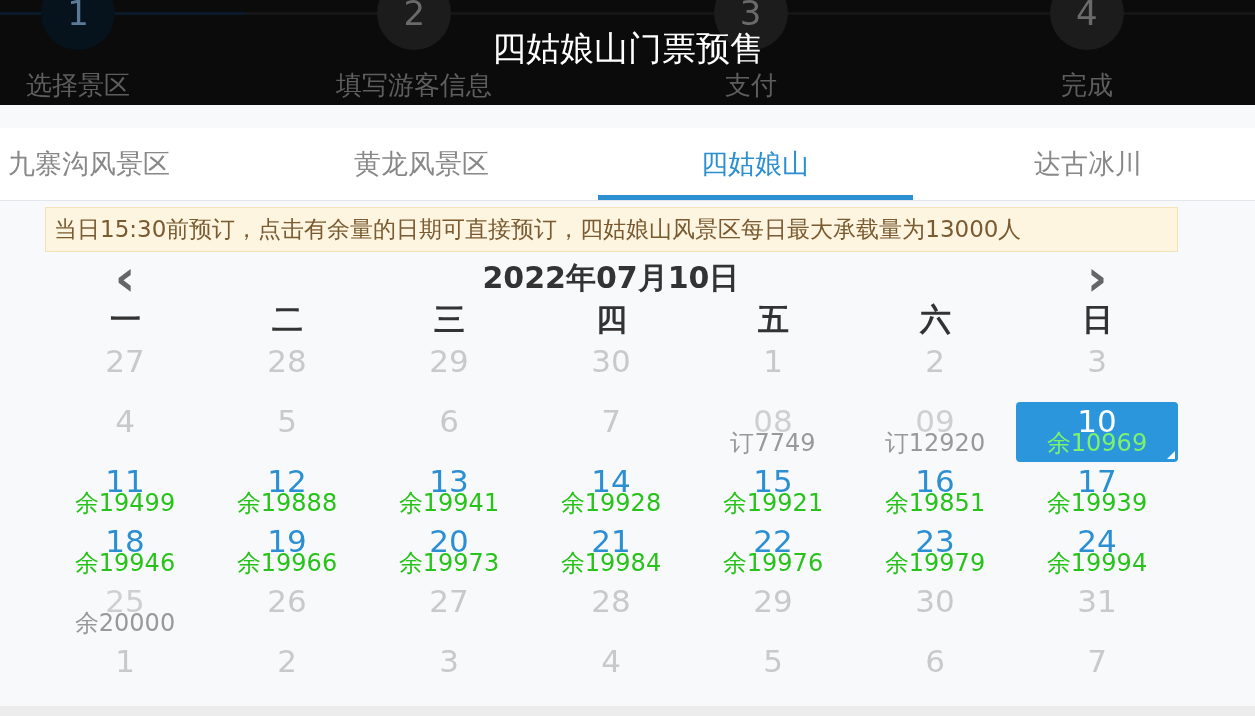 Image resolution: width=1255 pixels, height=716 pixels. I want to click on day-cell: 21 余19984, so click(611, 552).